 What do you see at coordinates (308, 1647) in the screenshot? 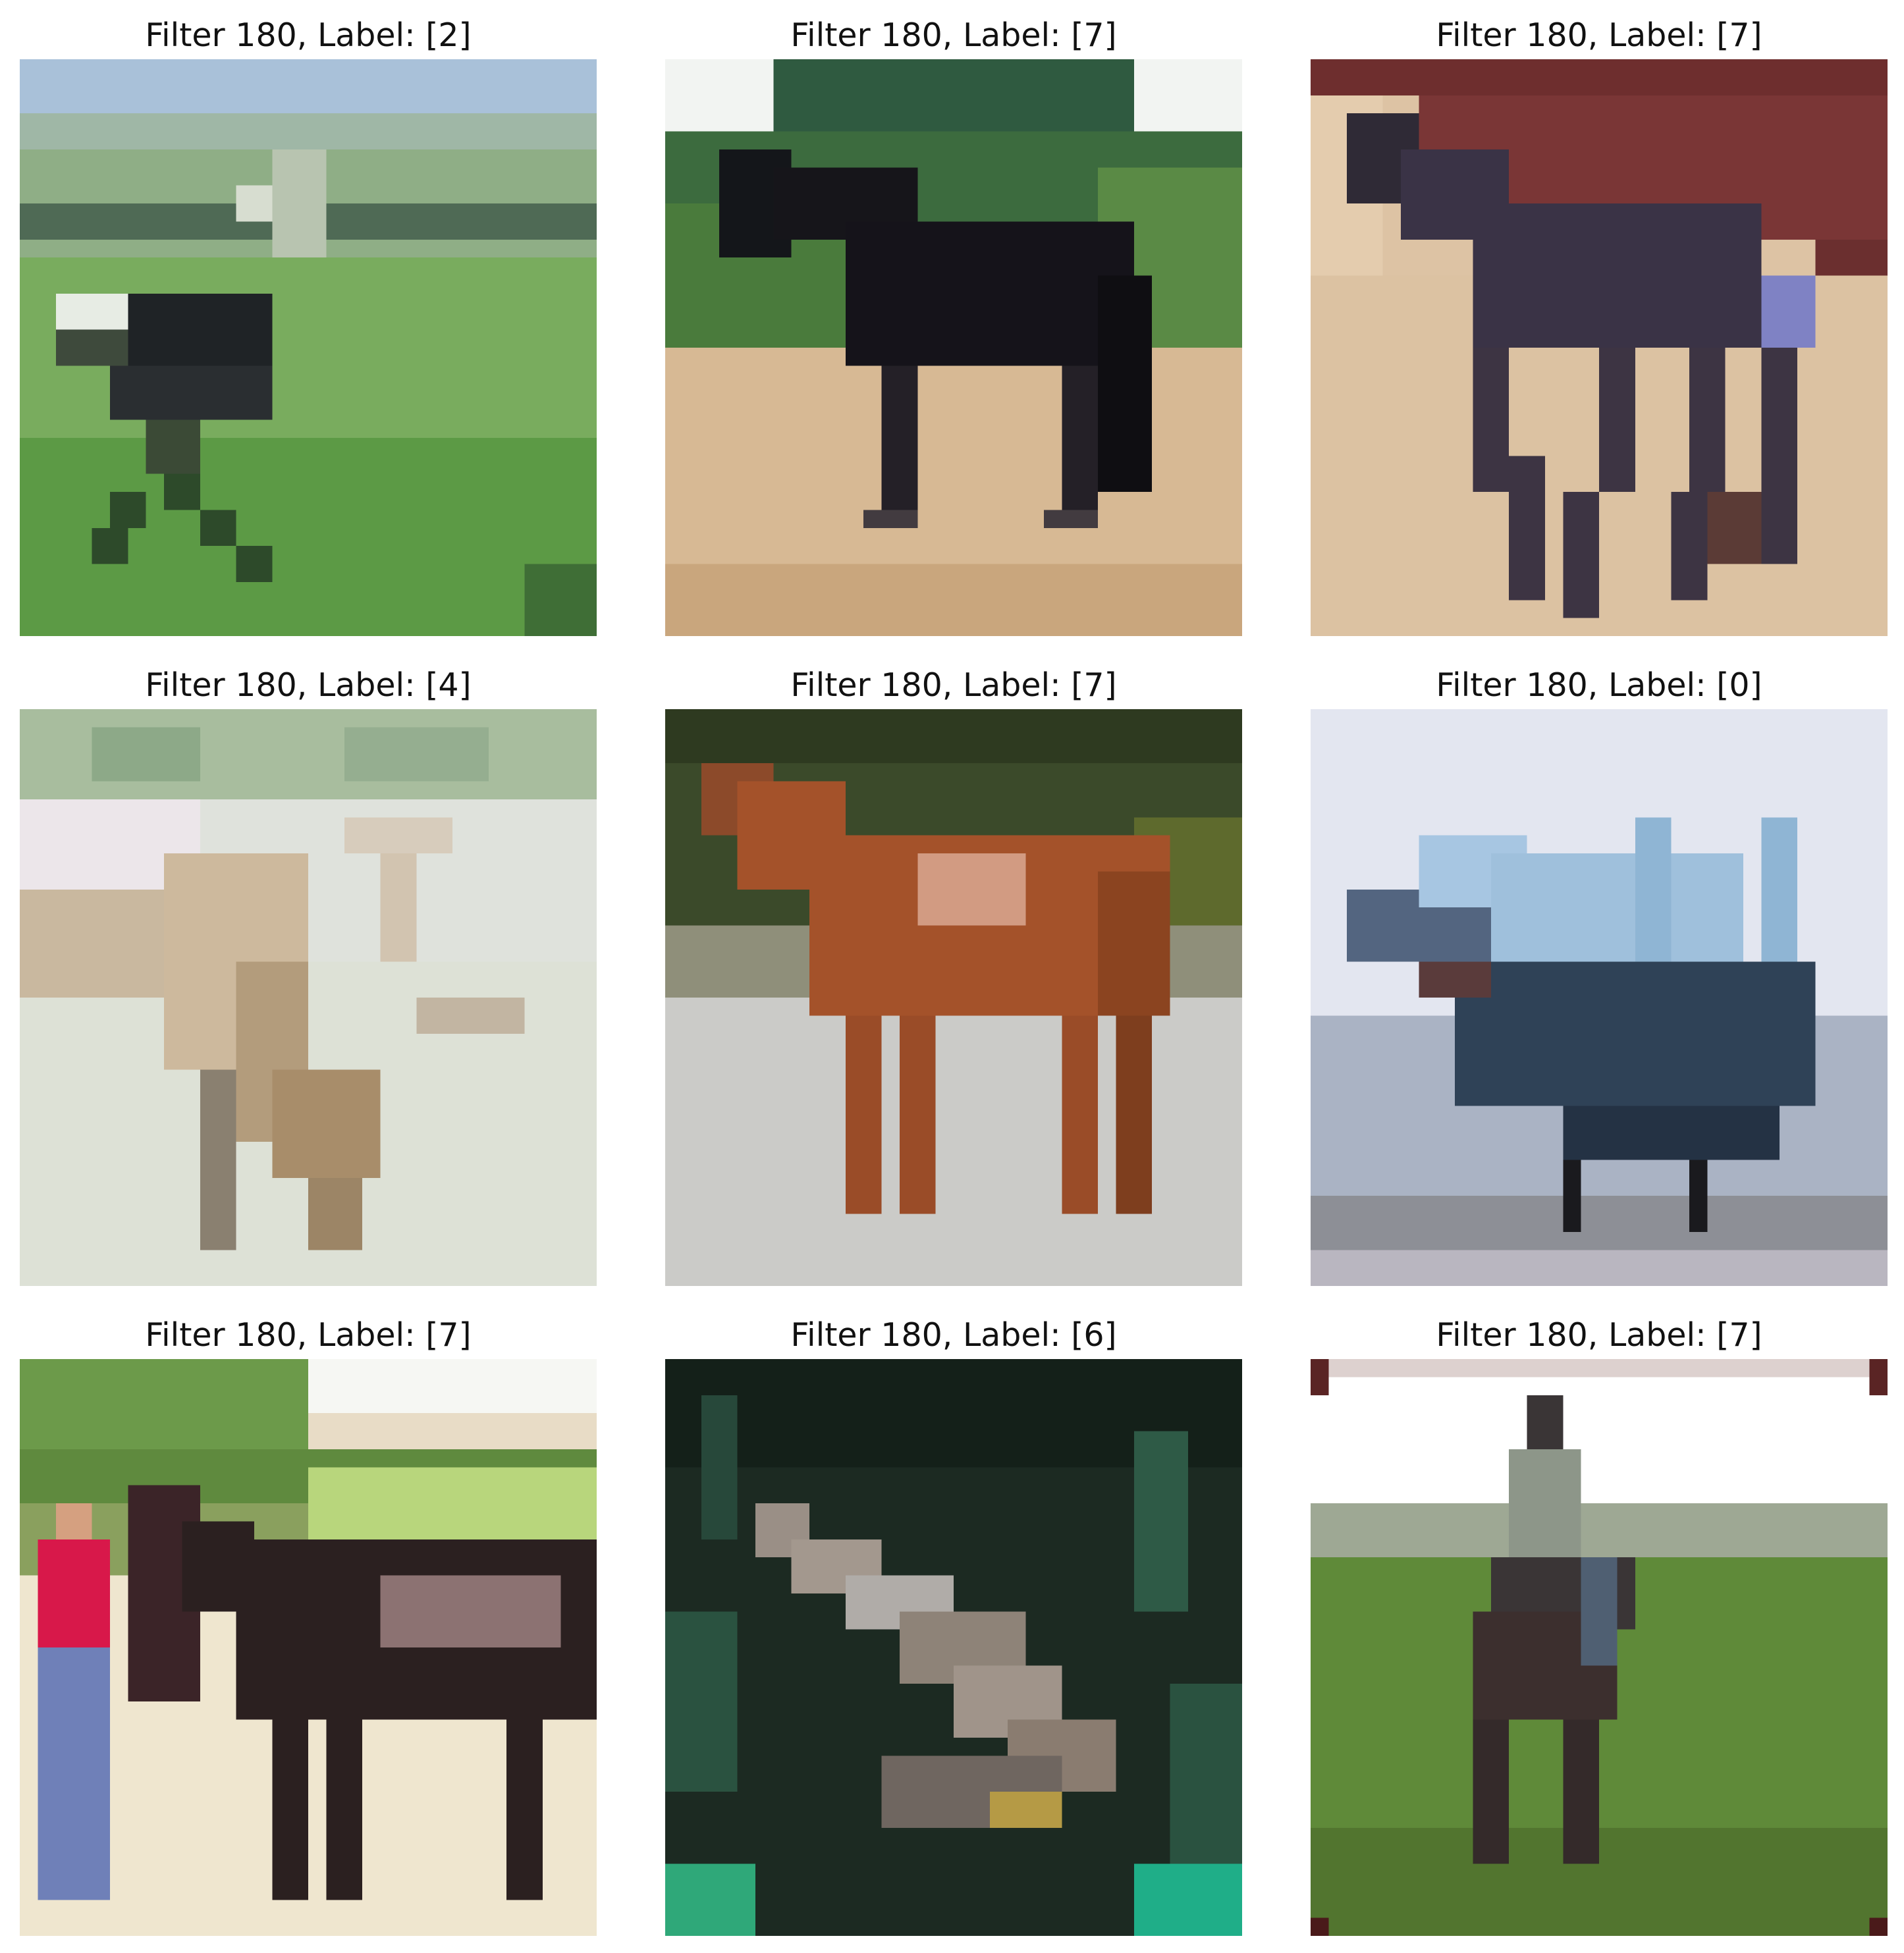
I see `horse-and-person-image` at bounding box center [308, 1647].